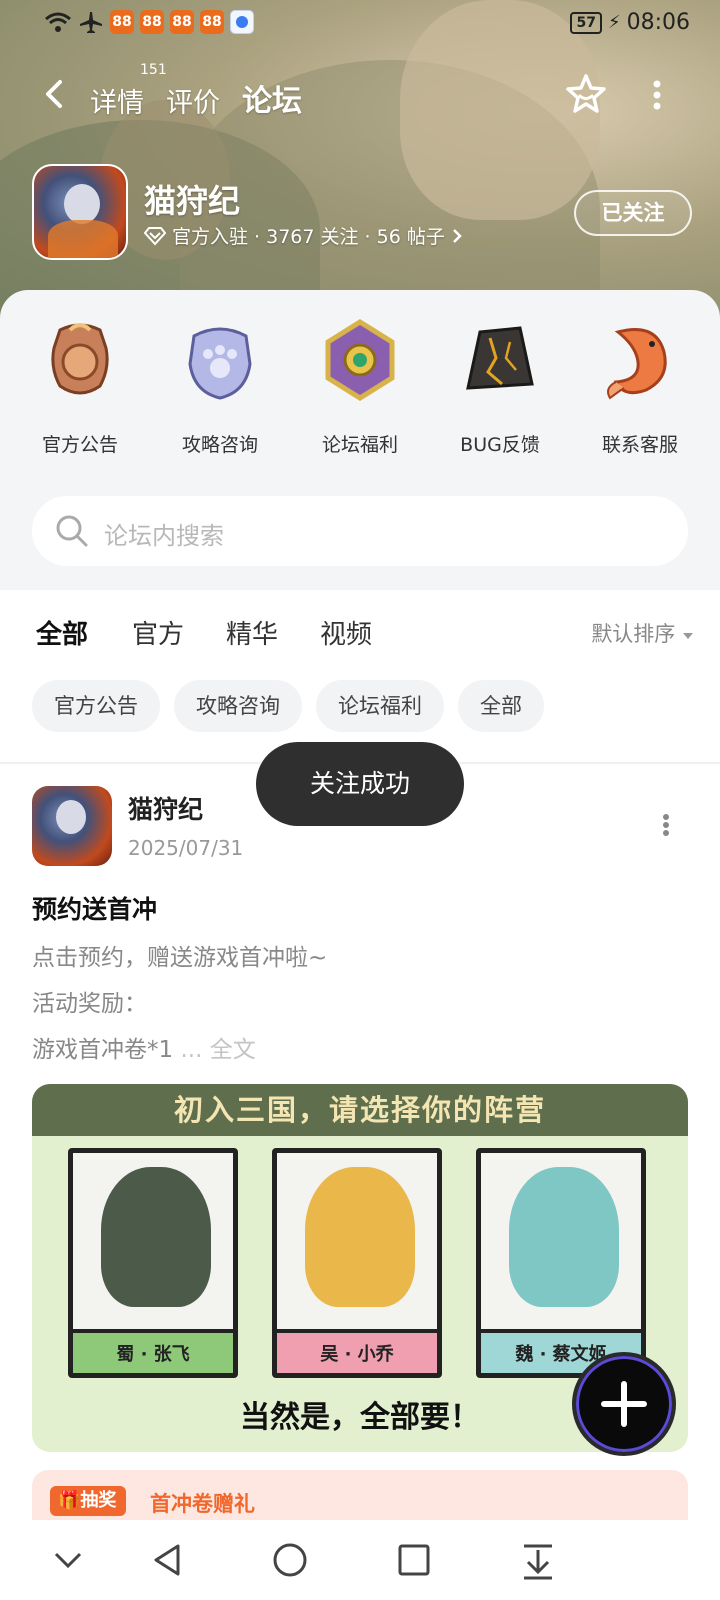 The width and height of the screenshot is (720, 1600). I want to click on plus-icon, so click(624, 1404).